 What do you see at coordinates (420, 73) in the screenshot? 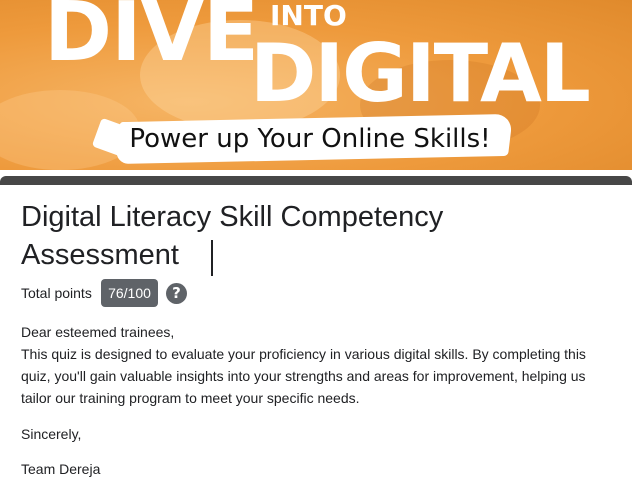
I see `banner-word-digital: DIGITAL` at bounding box center [420, 73].